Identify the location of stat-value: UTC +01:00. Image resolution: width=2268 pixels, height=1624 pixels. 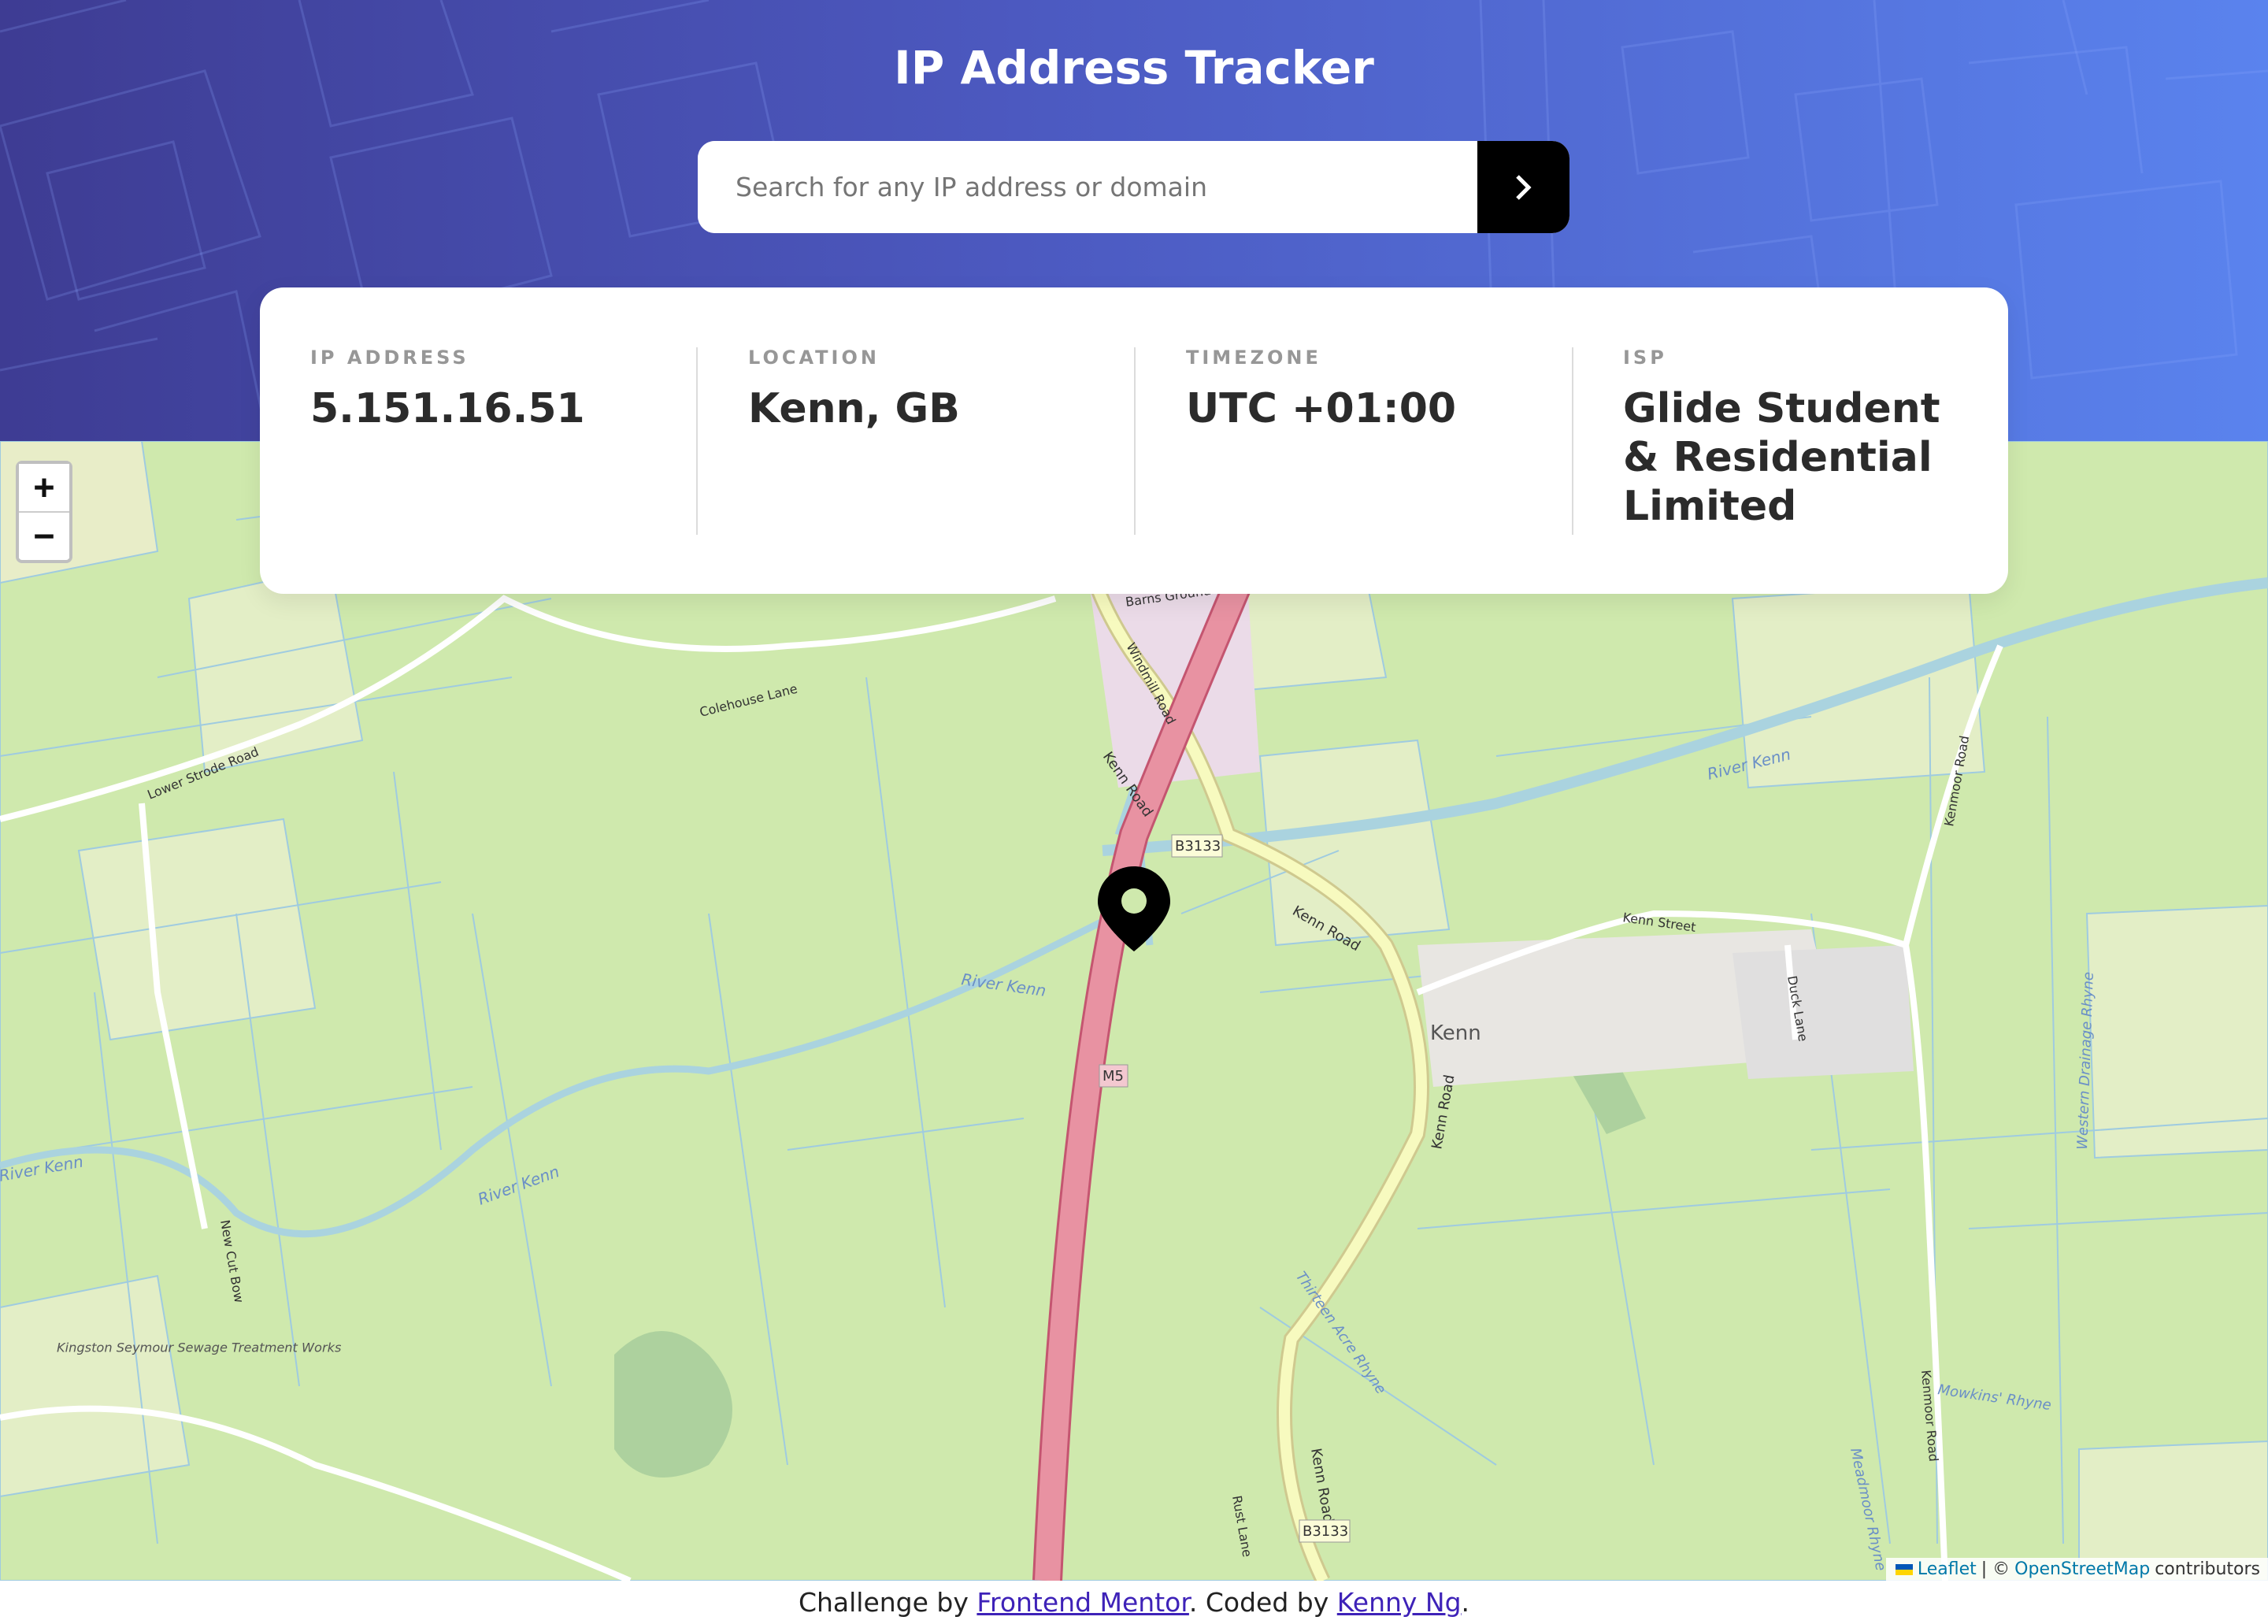
(1321, 408).